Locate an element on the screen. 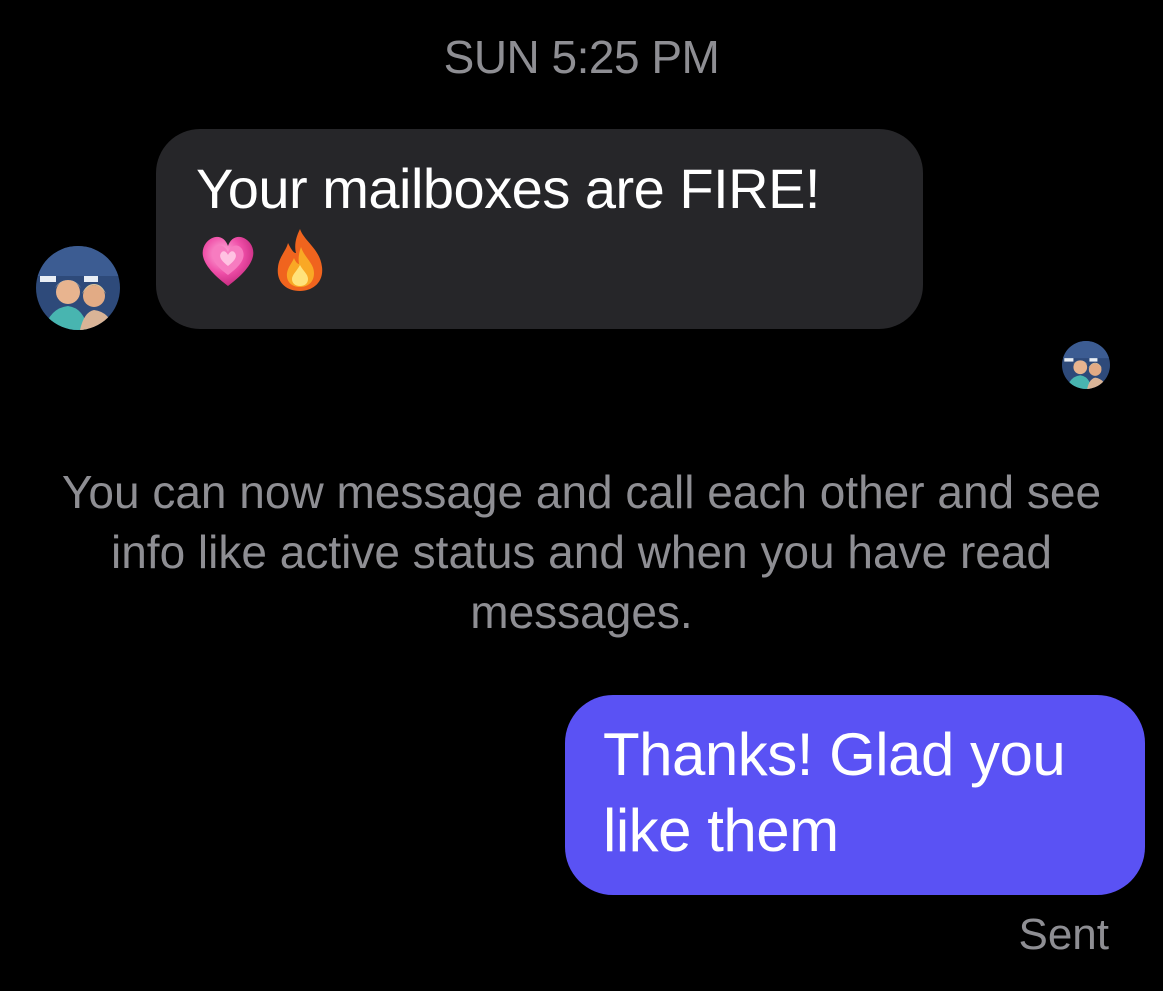 Image resolution: width=1163 pixels, height=991 pixels. sender-avatar is located at coordinates (78, 288).